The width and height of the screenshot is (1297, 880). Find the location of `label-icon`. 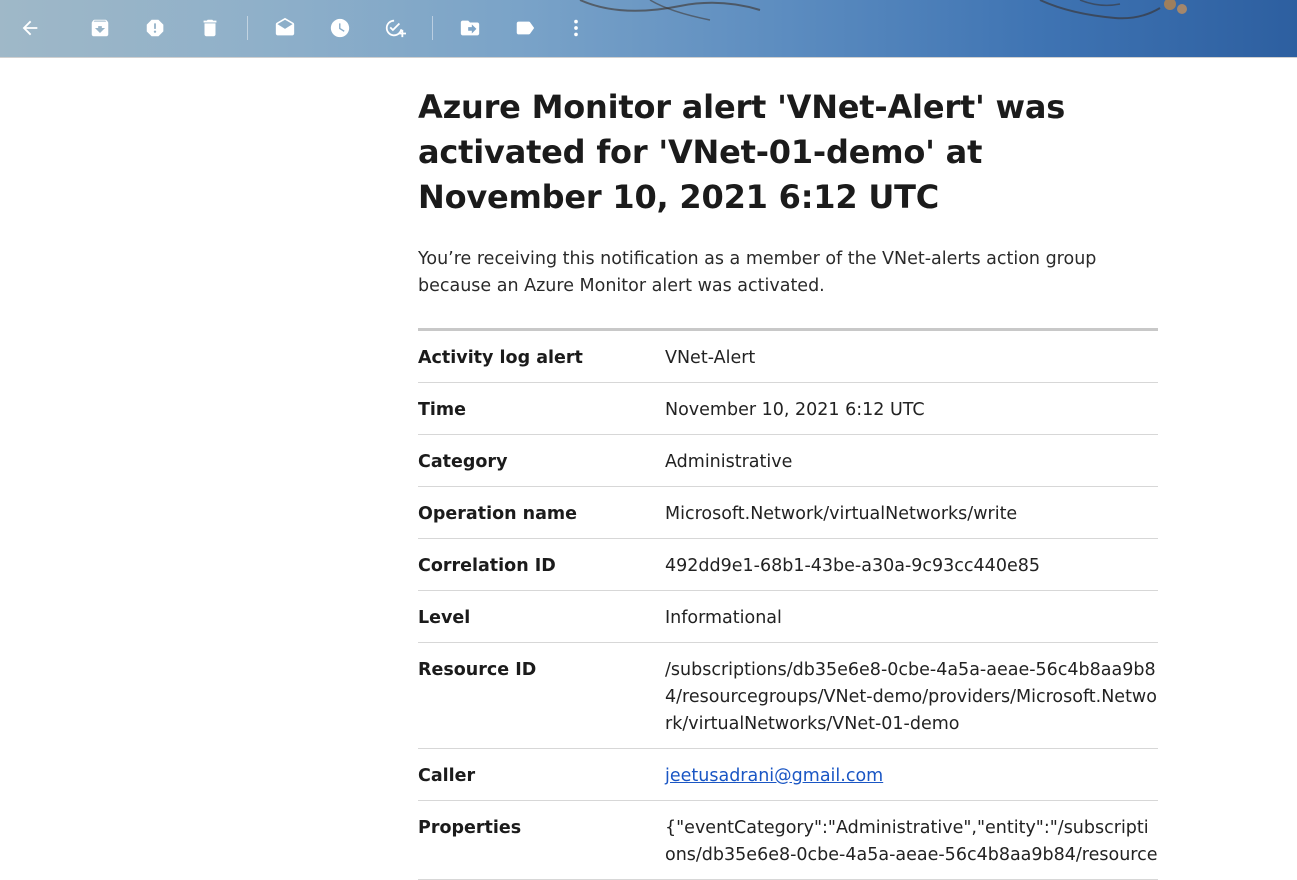

label-icon is located at coordinates (525, 28).